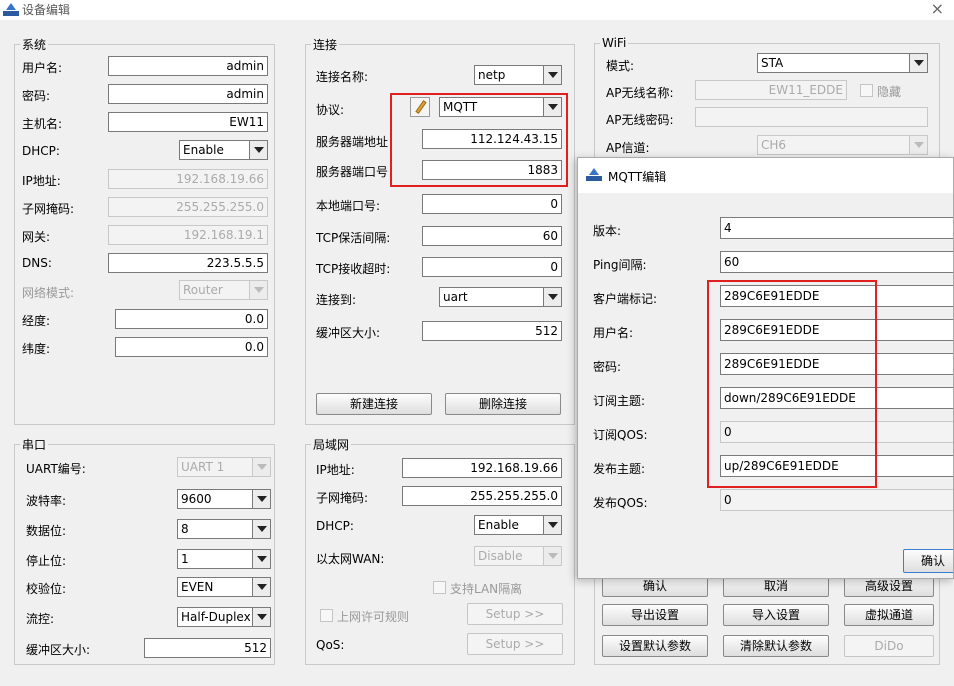  Describe the element at coordinates (224, 529) in the screenshot. I see `databits-select: 8` at that location.